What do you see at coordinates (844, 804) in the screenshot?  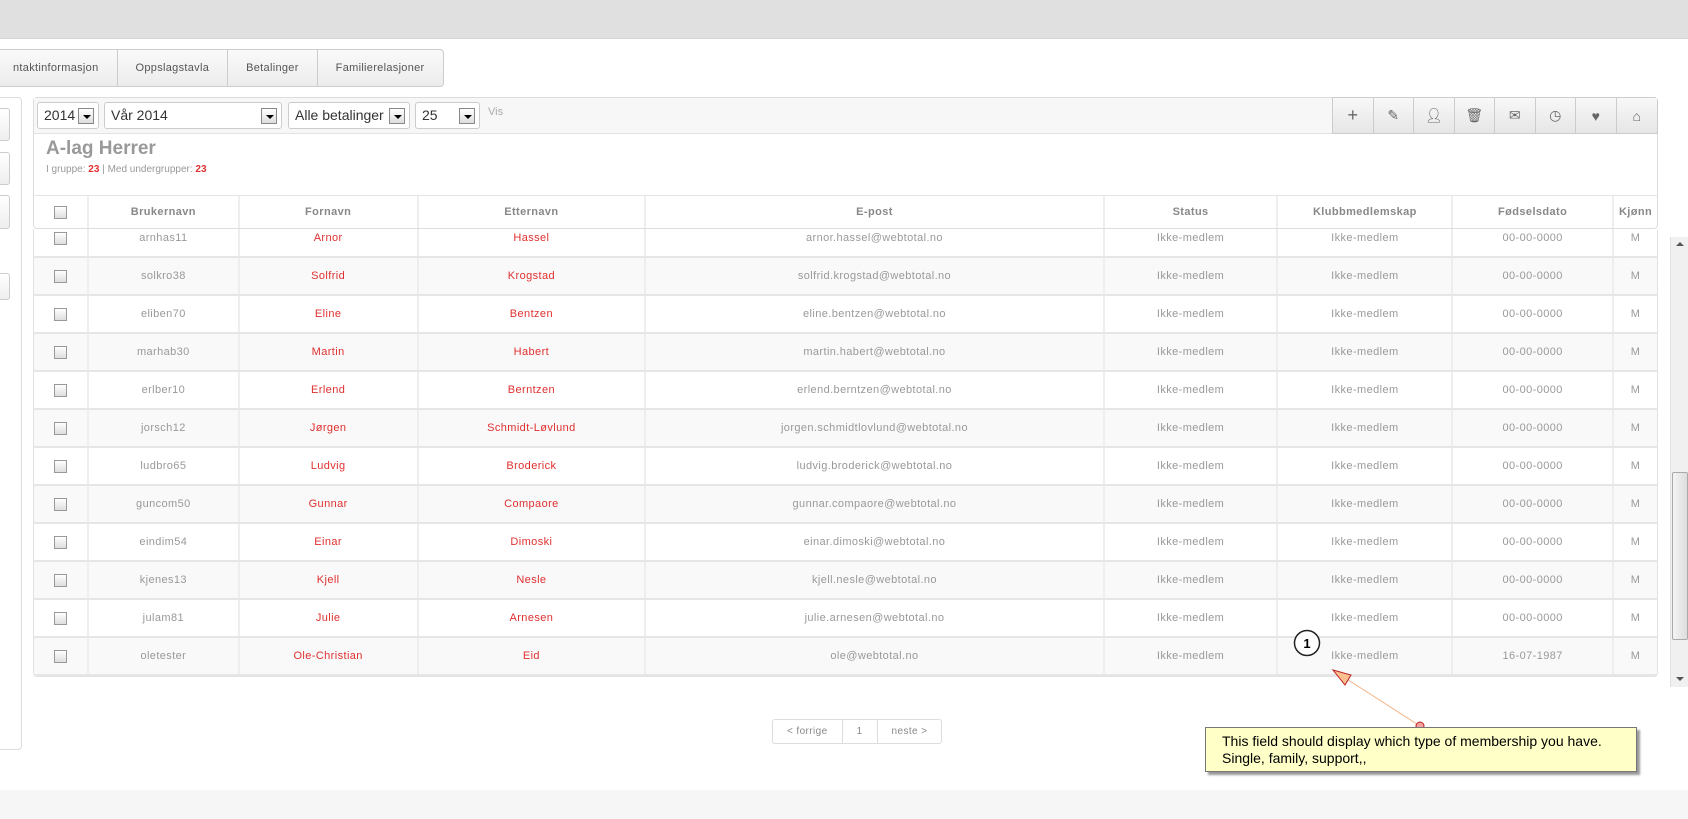 I see `page-footer` at bounding box center [844, 804].